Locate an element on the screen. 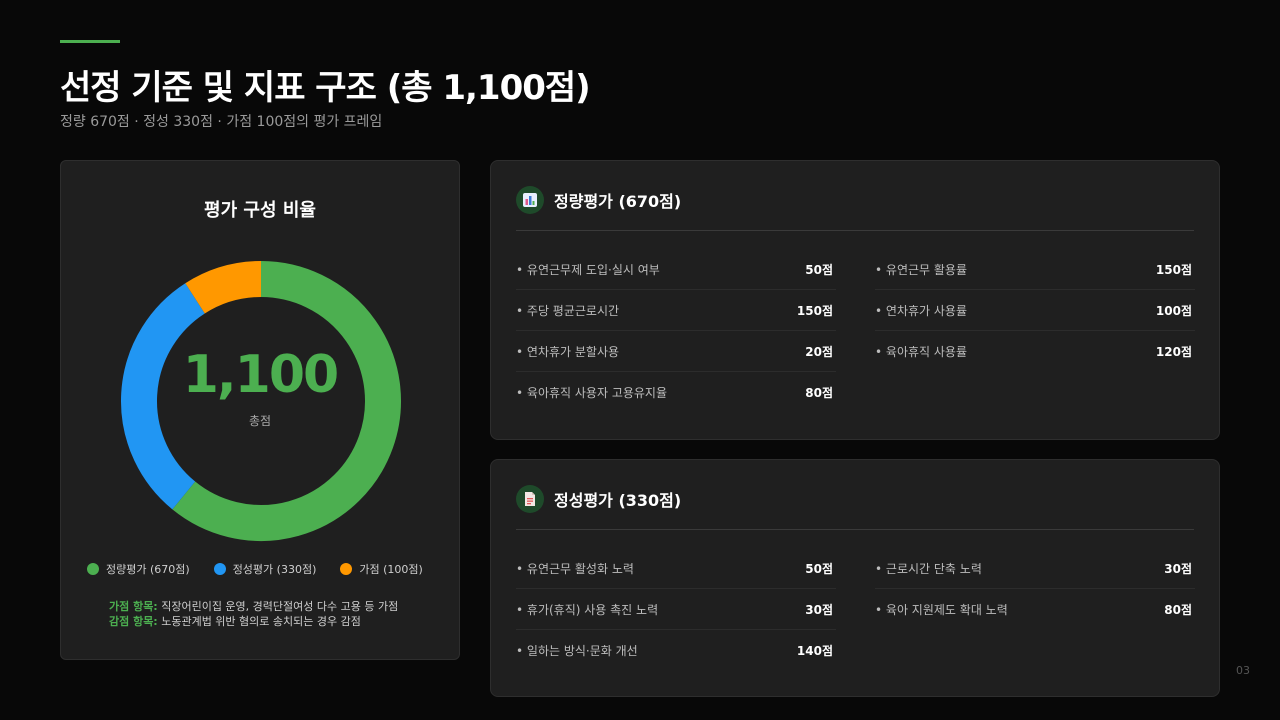 The height and width of the screenshot is (720, 1280). criteria-row: 휴가(휴직) 사용 촉진 노력 30점 is located at coordinates (676, 609).